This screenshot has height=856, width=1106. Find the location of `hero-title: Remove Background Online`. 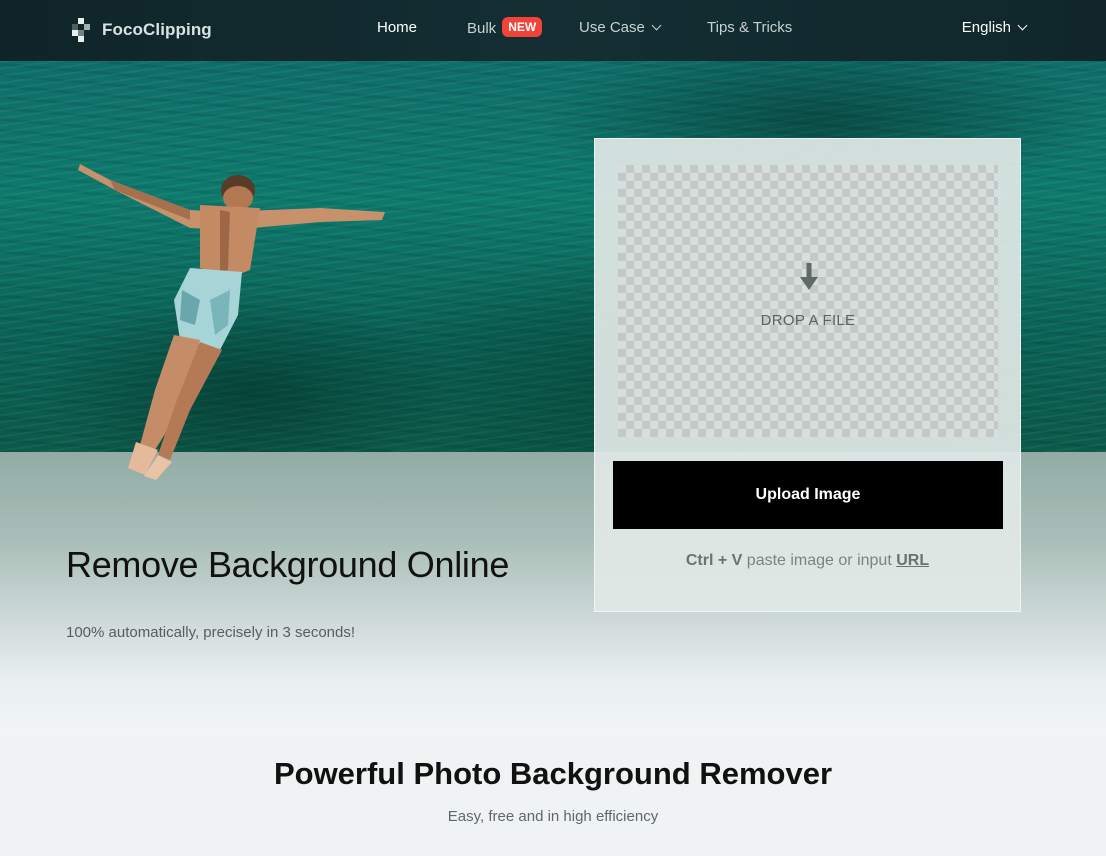

hero-title: Remove Background Online is located at coordinates (288, 564).